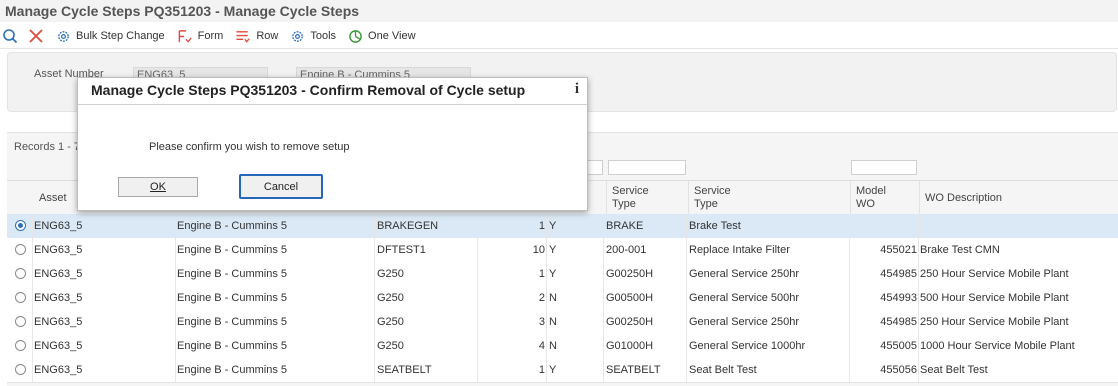 The width and height of the screenshot is (1118, 386). Describe the element at coordinates (744, 298) in the screenshot. I see `cell-sdesc: General Service 500hr` at that location.